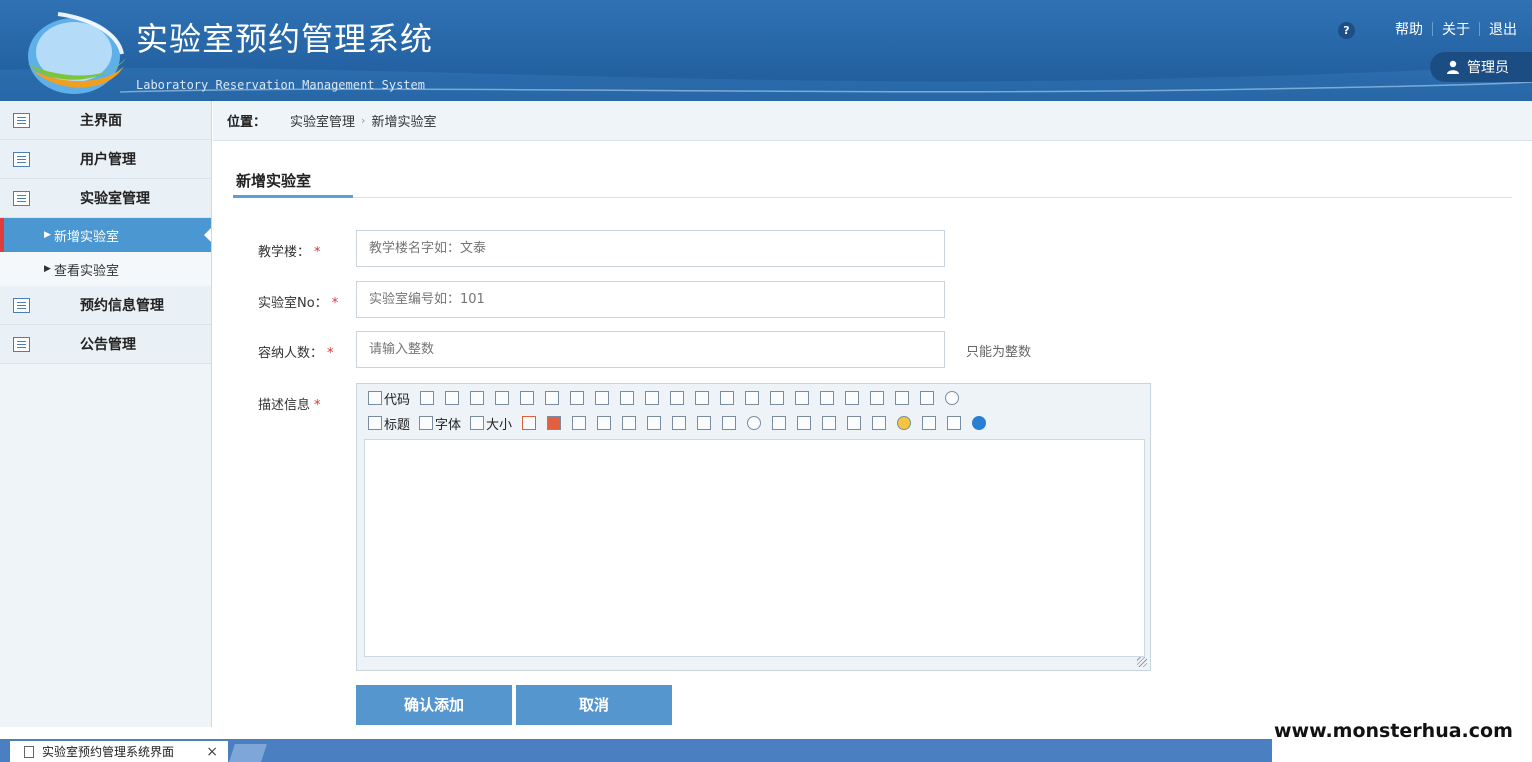 This screenshot has height=762, width=1532. Describe the element at coordinates (477, 423) in the screenshot. I see `font-size-icon` at that location.